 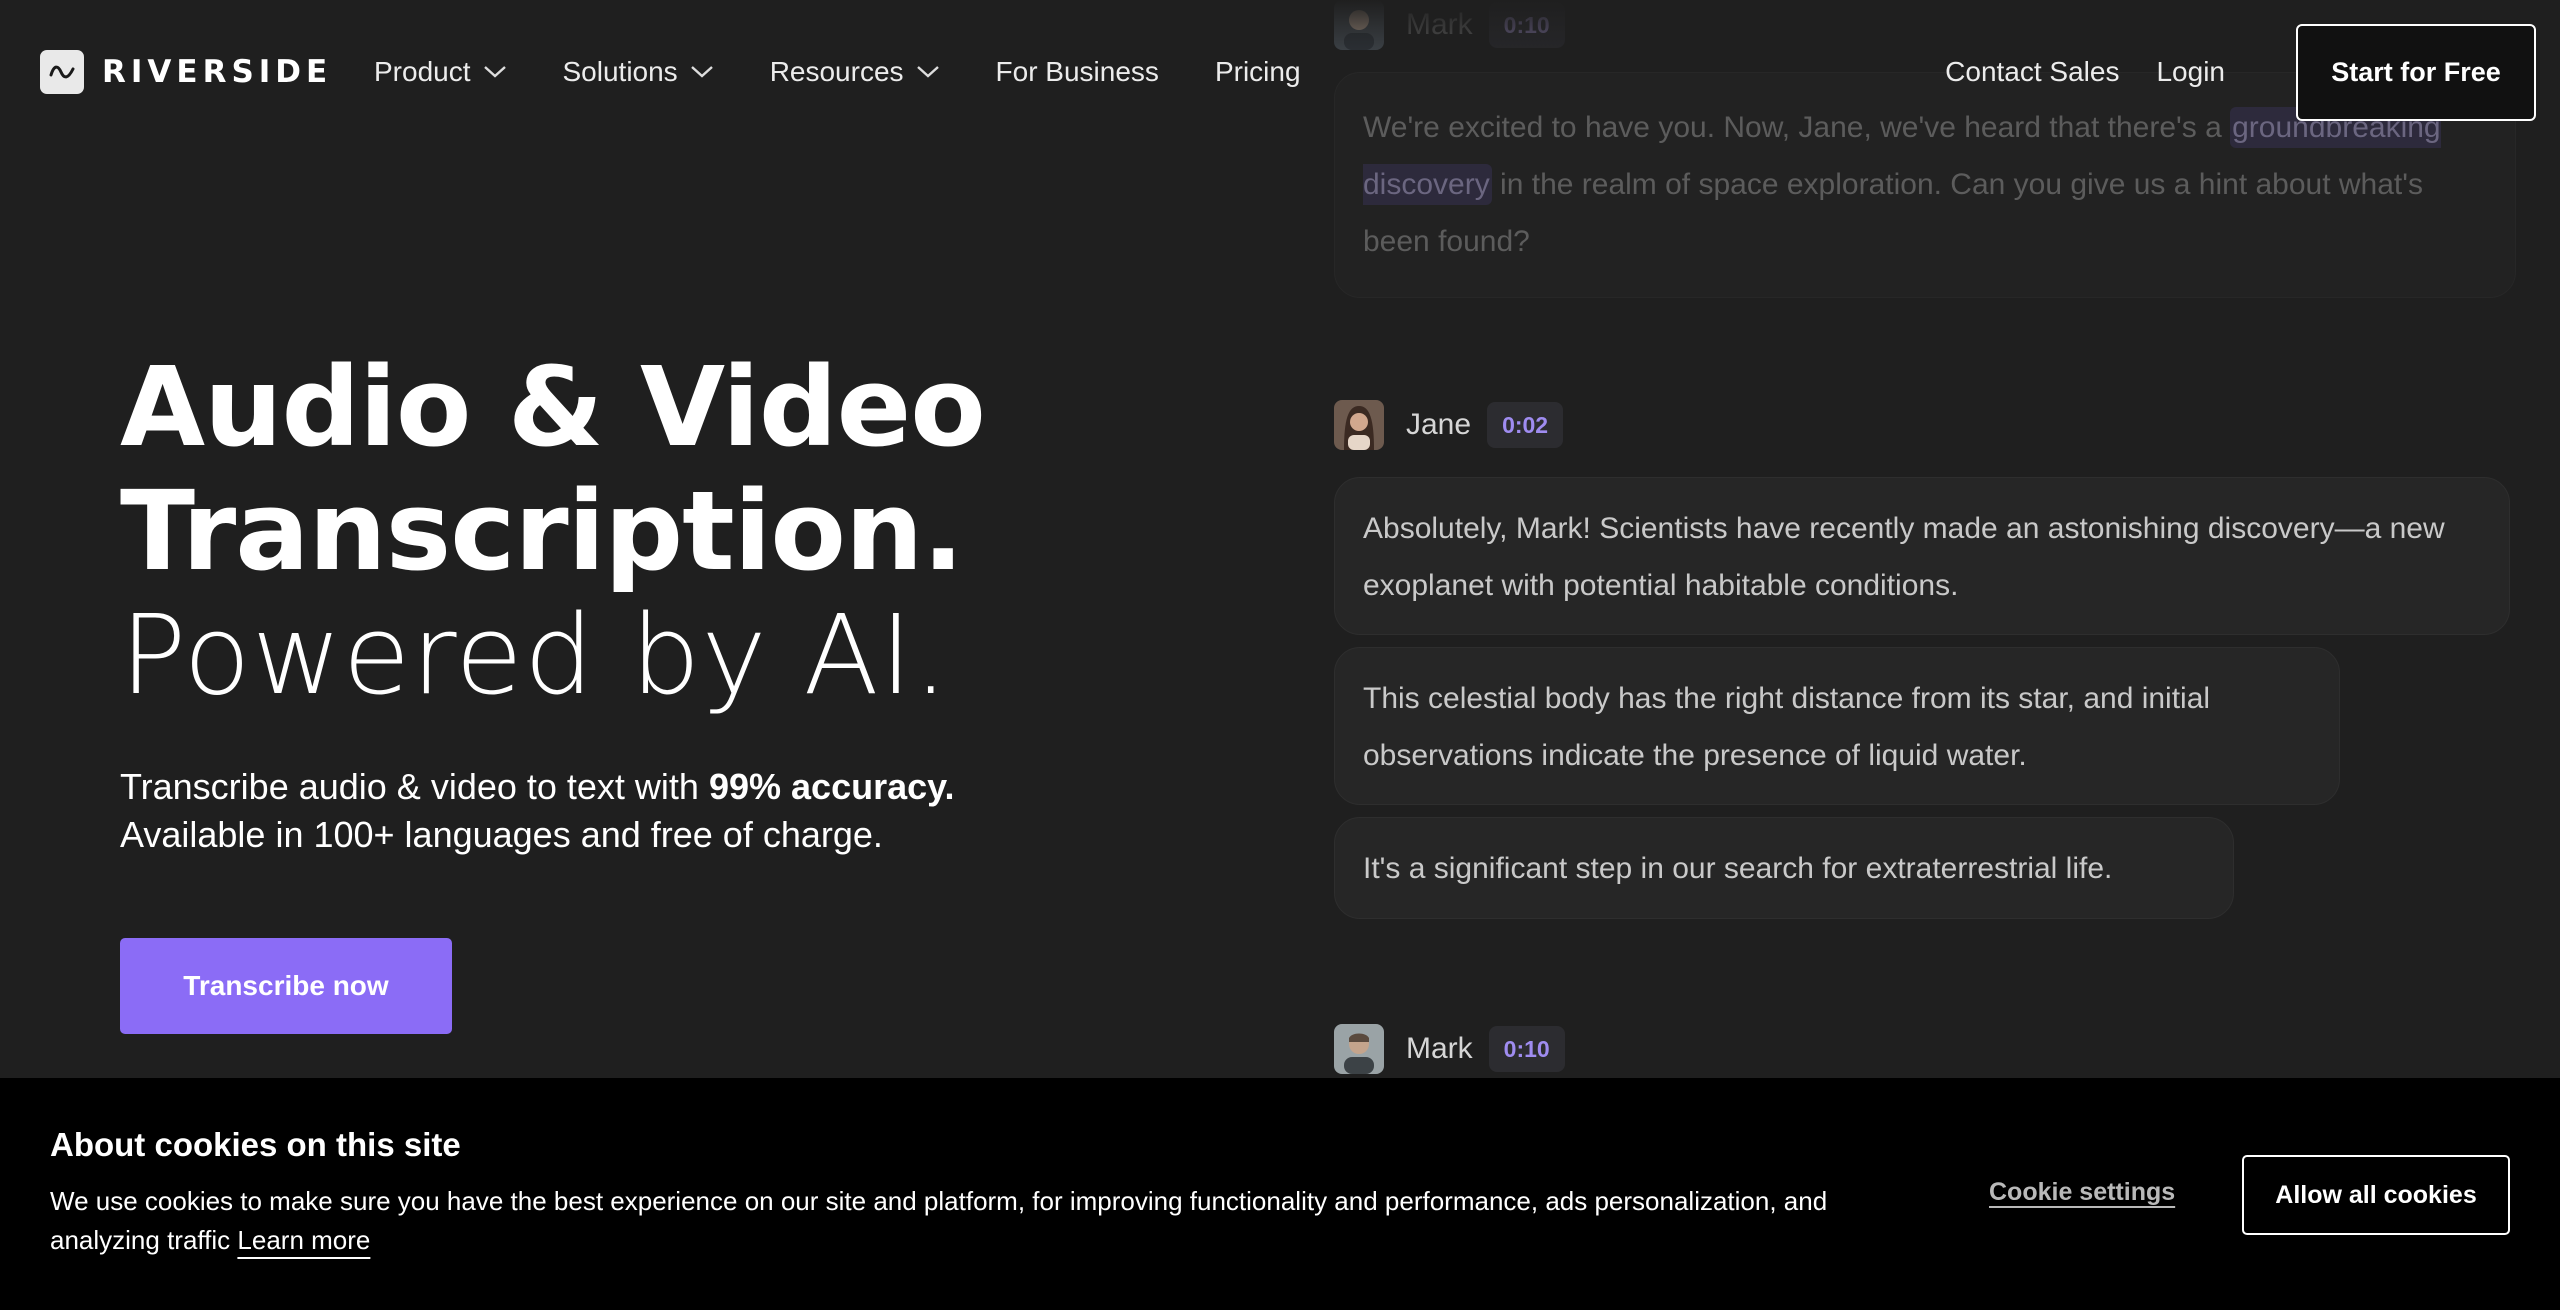 I want to click on hero-title-line-1: Audio & Video, so click(x=553, y=407).